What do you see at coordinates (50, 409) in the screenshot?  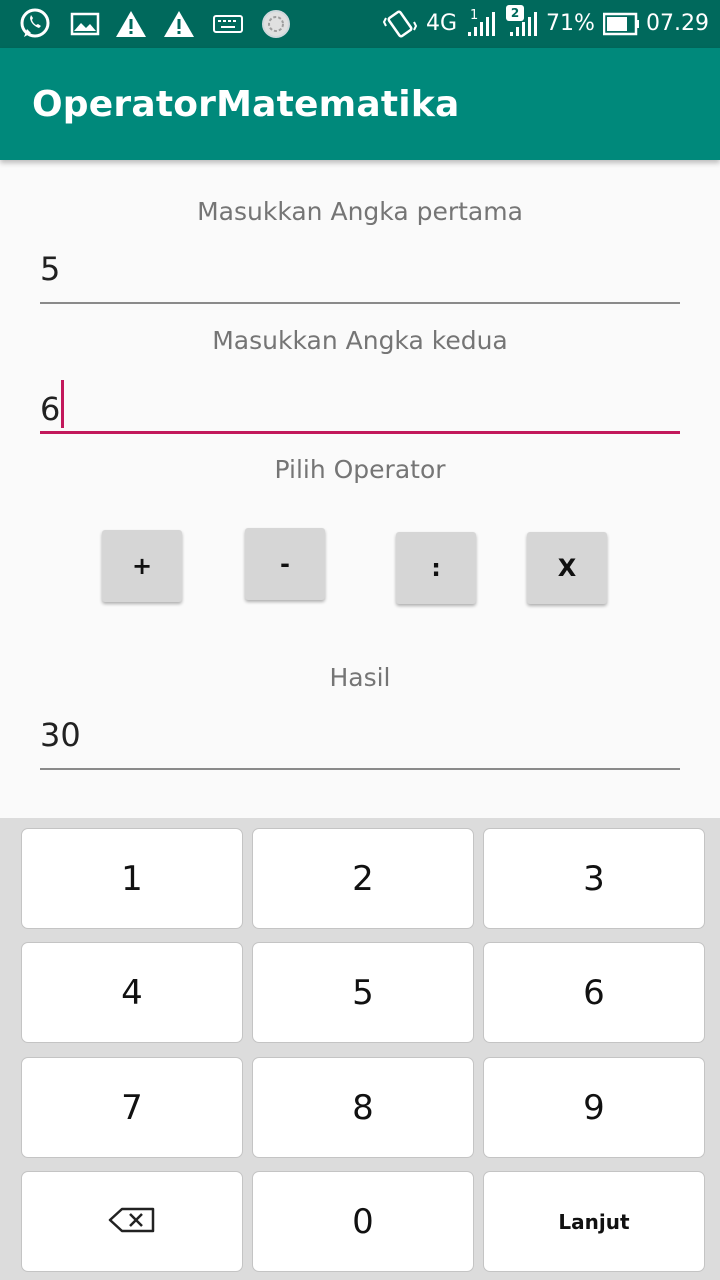 I see `second-number-value: 6` at bounding box center [50, 409].